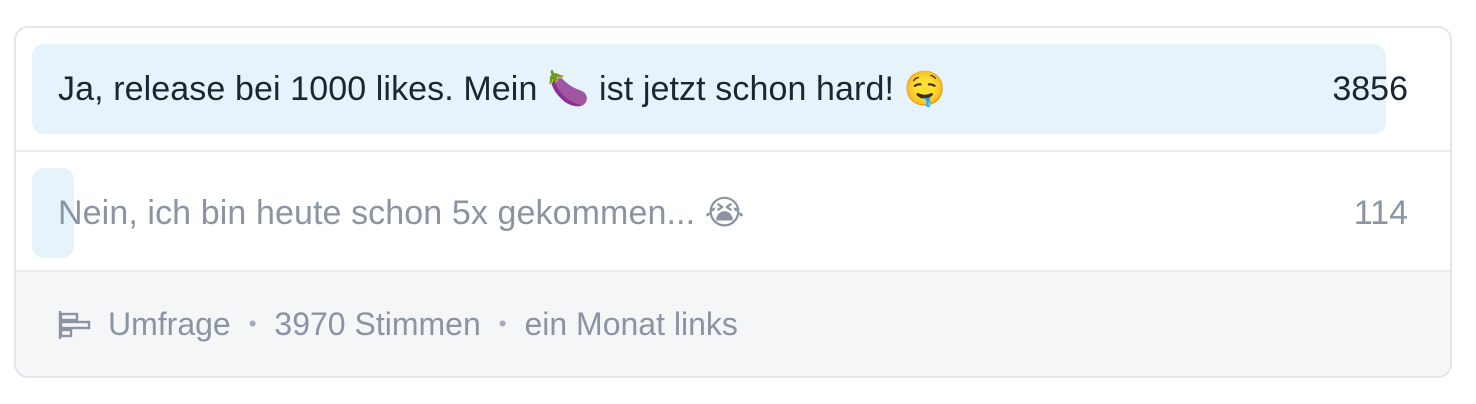 The image size is (1476, 404). Describe the element at coordinates (75, 324) in the screenshot. I see `poll-icon` at that location.